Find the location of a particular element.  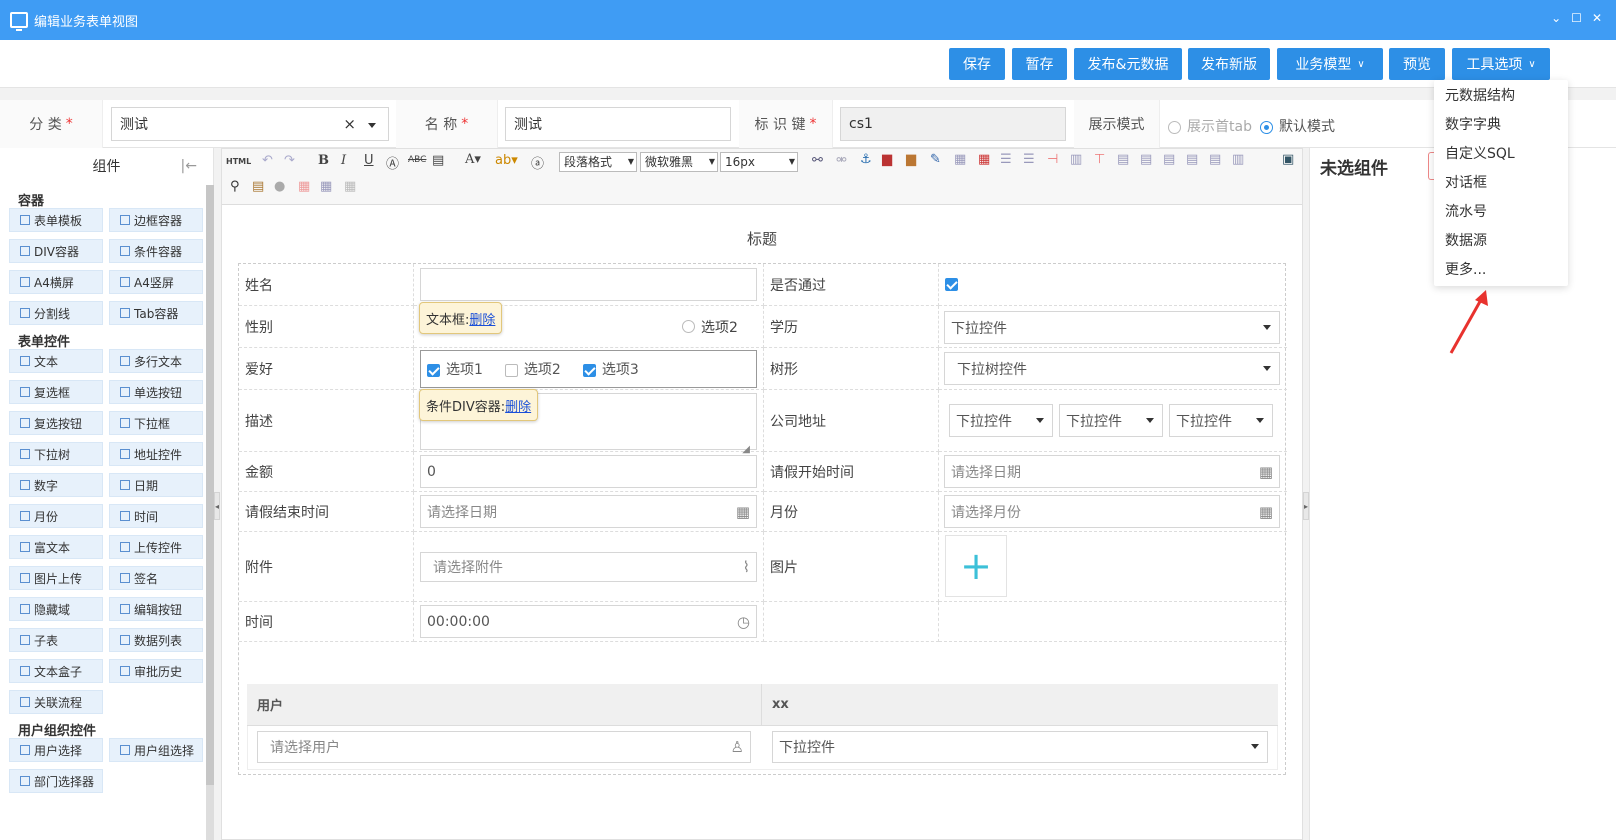

anchor-icon: ⚓ is located at coordinates (866, 159).